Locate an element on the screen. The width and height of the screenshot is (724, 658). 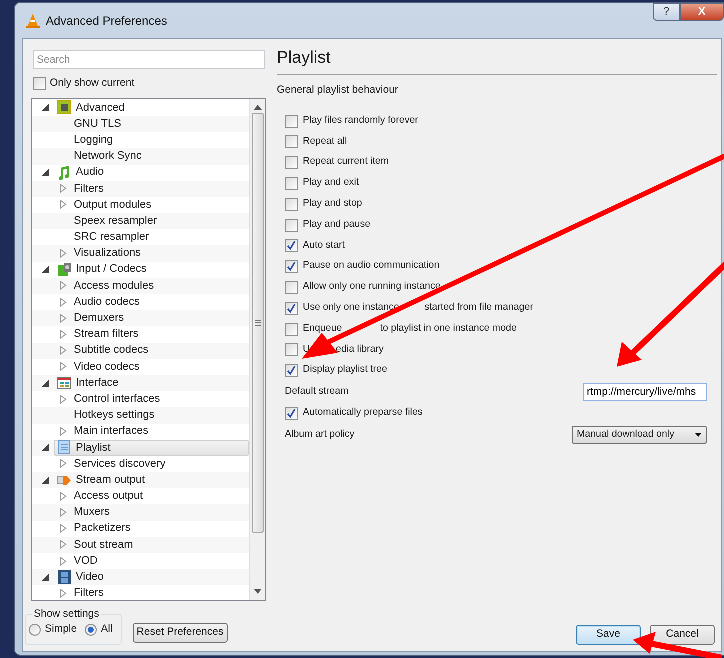
film-icon is located at coordinates (64, 577).